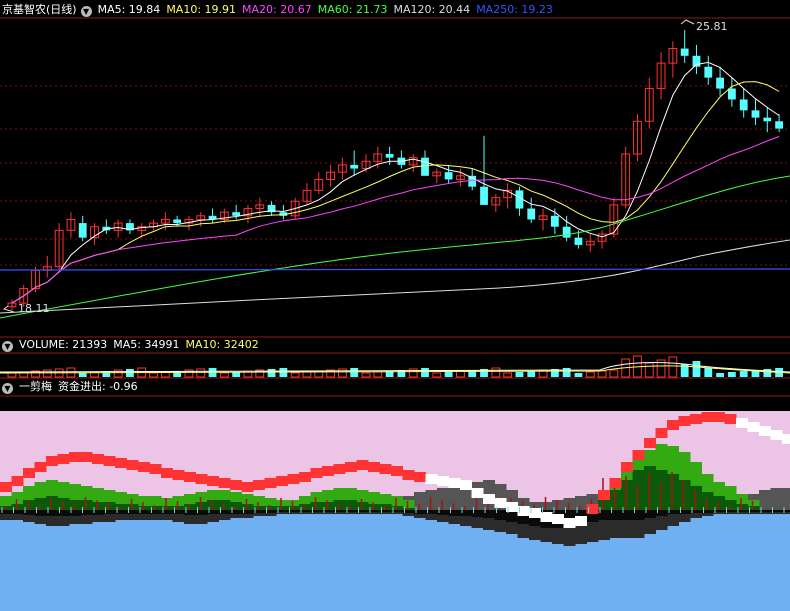  Describe the element at coordinates (395, 276) in the screenshot. I see `ma120-line` at that location.